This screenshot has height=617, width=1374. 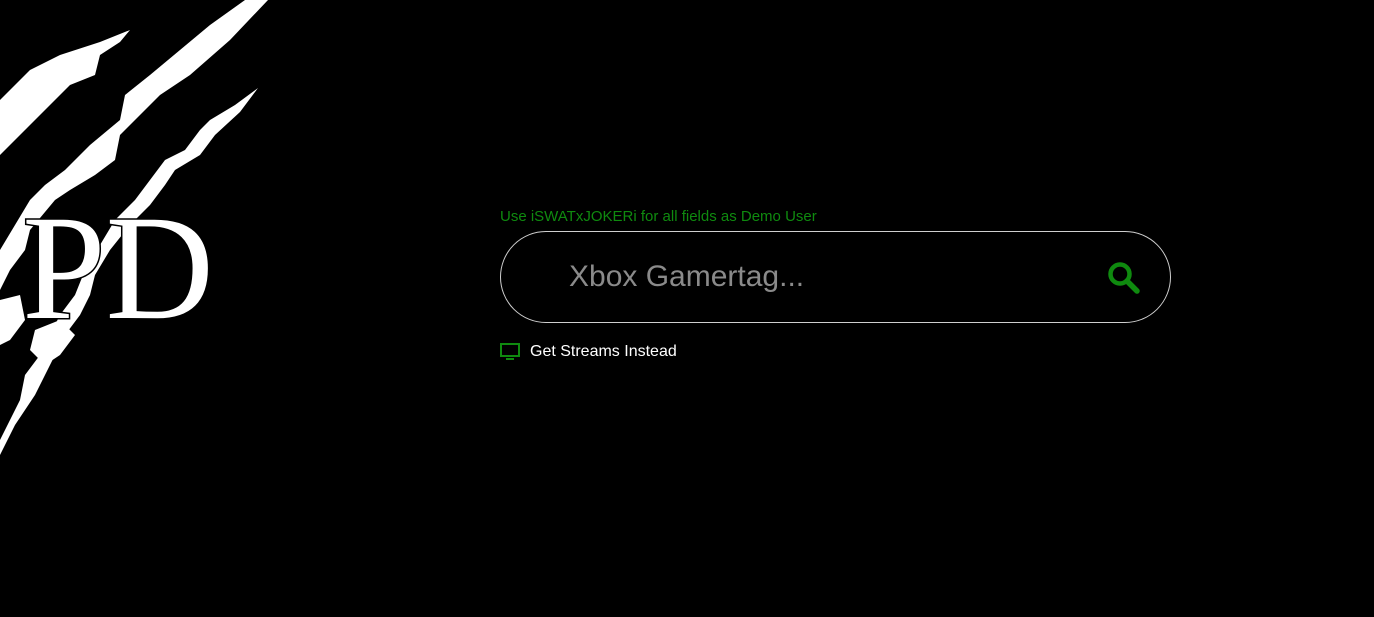 I want to click on gamertag-search-input, so click(x=829, y=277).